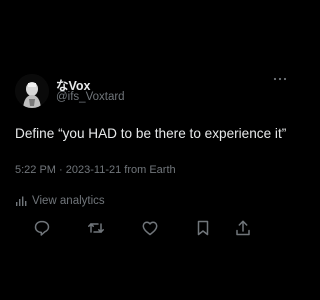 The image size is (320, 300). I want to click on view-analytics-label: View analytics, so click(68, 201).